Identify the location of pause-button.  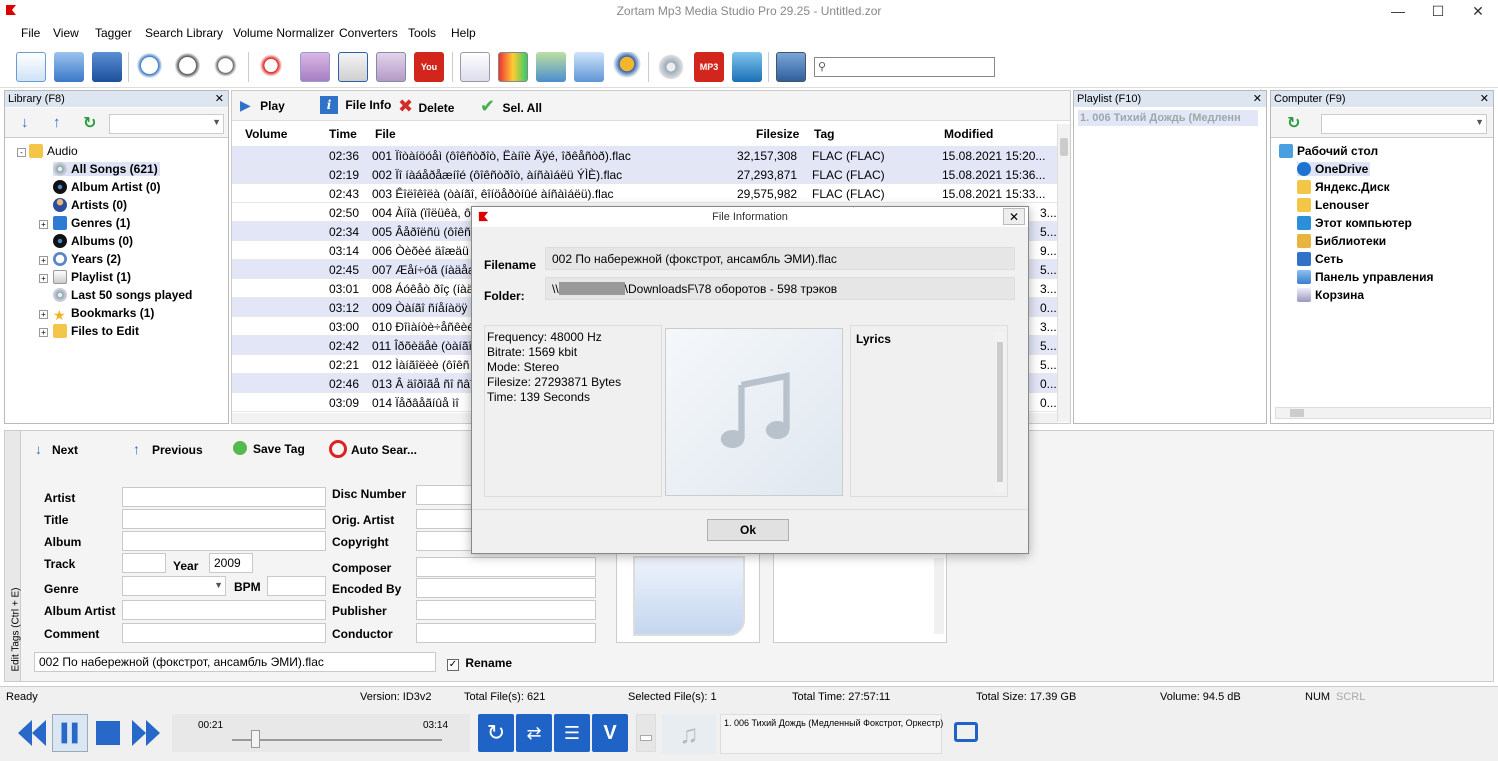
(70, 733).